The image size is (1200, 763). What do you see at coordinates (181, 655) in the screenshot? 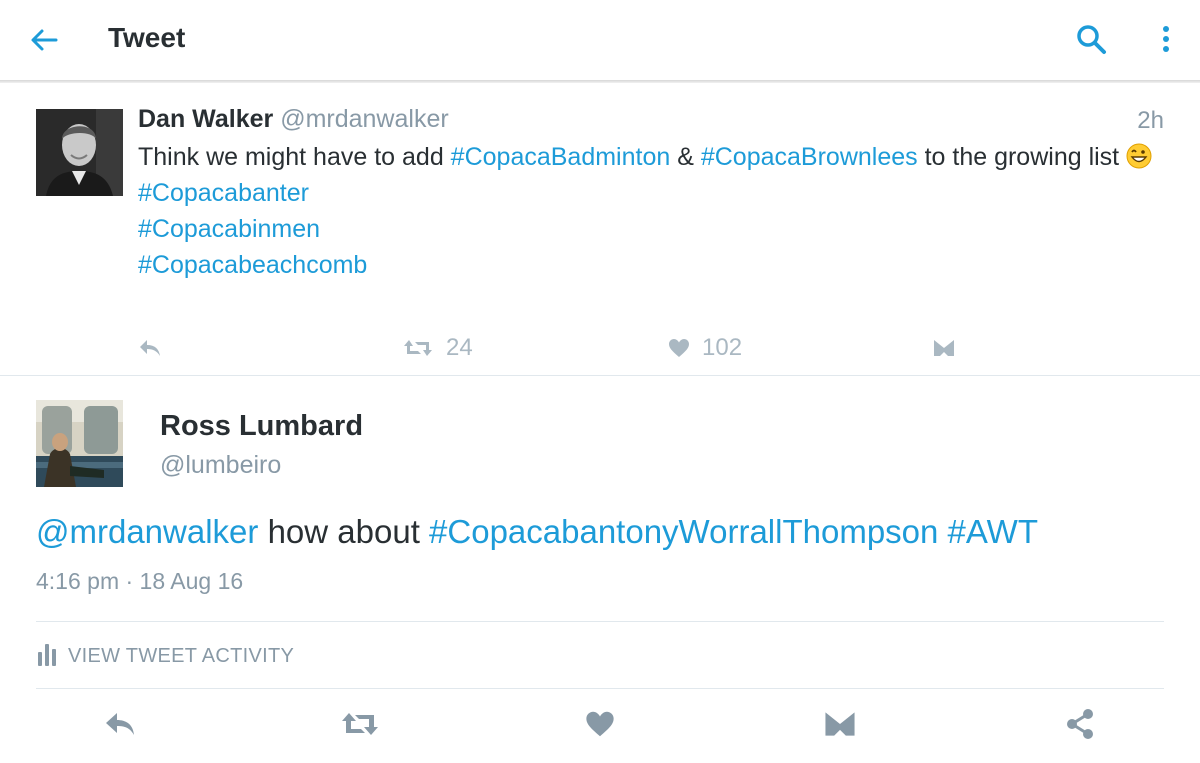
I see `view-tweet-activity-label: VIEW TWEET ACTIVITY` at bounding box center [181, 655].